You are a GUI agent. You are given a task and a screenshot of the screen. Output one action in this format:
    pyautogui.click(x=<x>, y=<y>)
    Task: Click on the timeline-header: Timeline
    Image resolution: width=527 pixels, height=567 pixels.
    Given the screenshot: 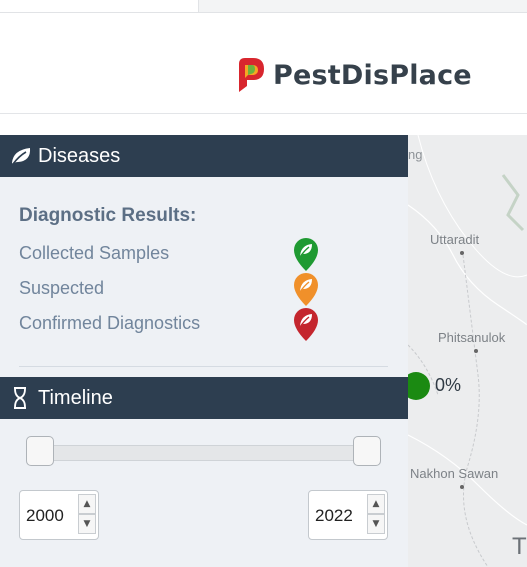 What is the action you would take?
    pyautogui.click(x=204, y=398)
    